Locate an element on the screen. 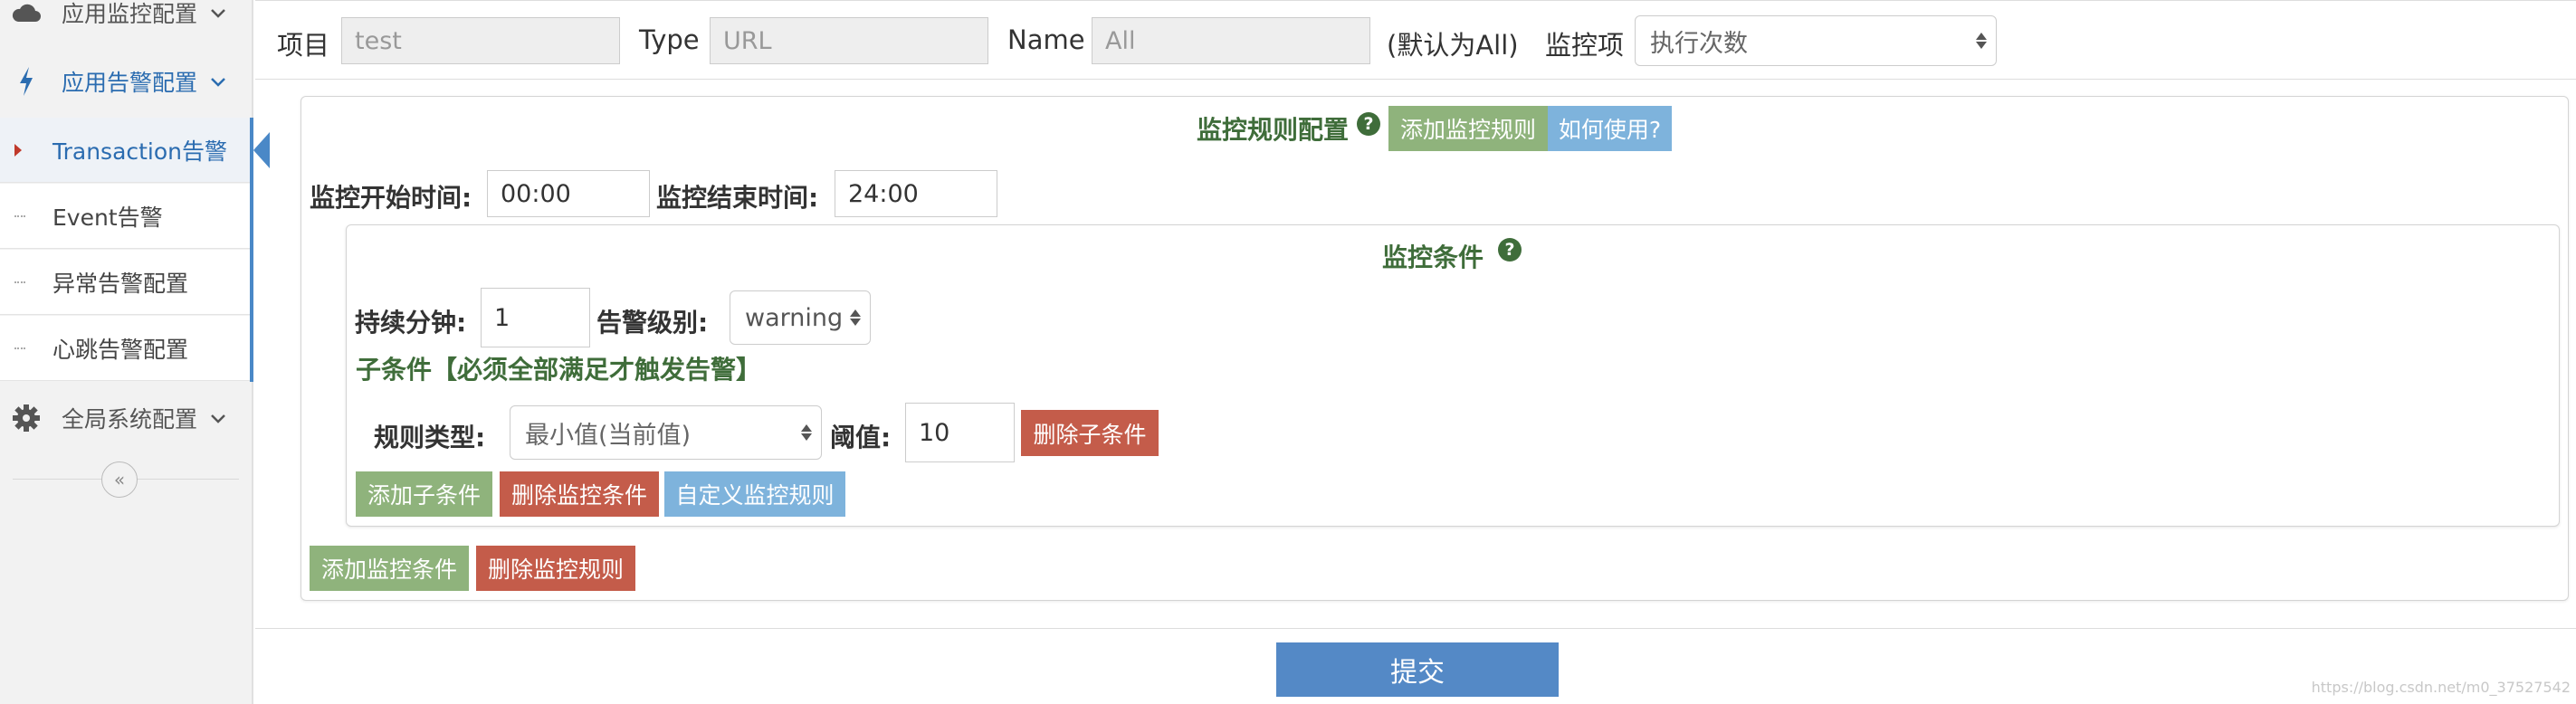  delete-rule-button: 删除监控规则 is located at coordinates (555, 568).